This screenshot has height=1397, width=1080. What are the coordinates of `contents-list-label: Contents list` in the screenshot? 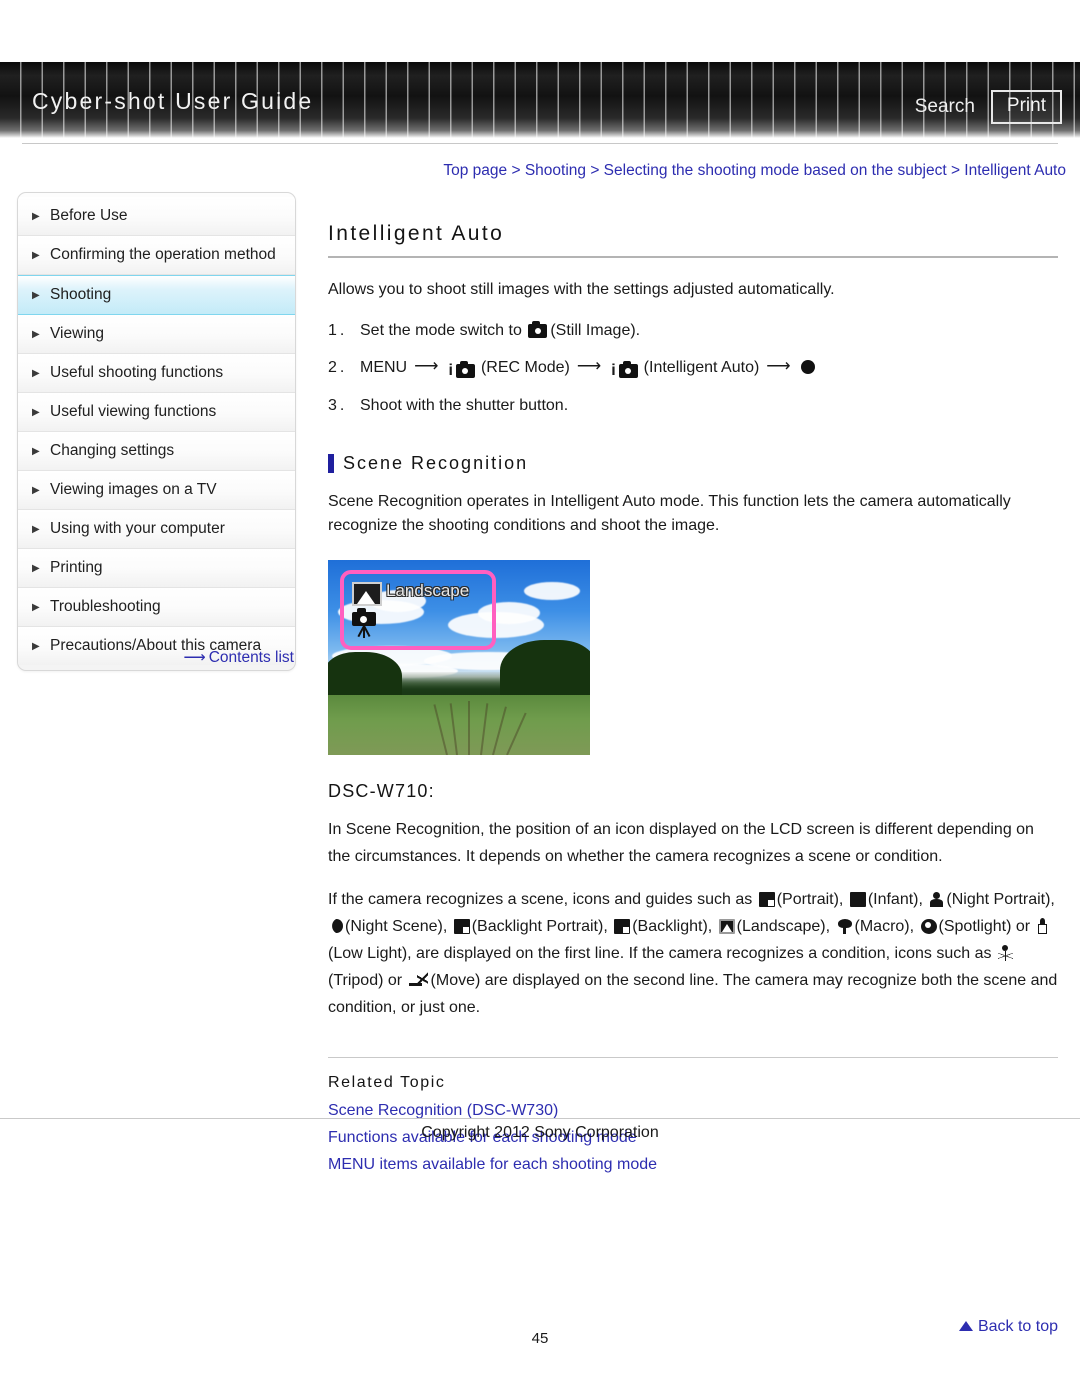 It's located at (251, 657).